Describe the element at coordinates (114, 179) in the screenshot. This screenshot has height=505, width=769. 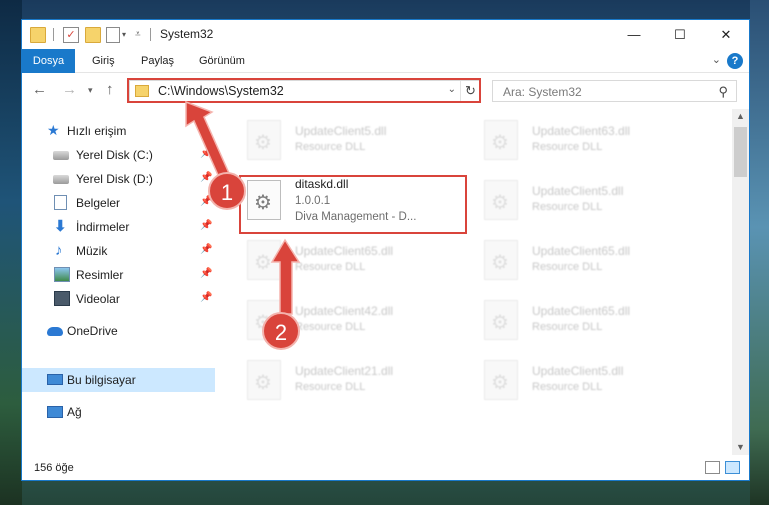
I see `nav-item-label: Yerel Disk (D:)` at that location.